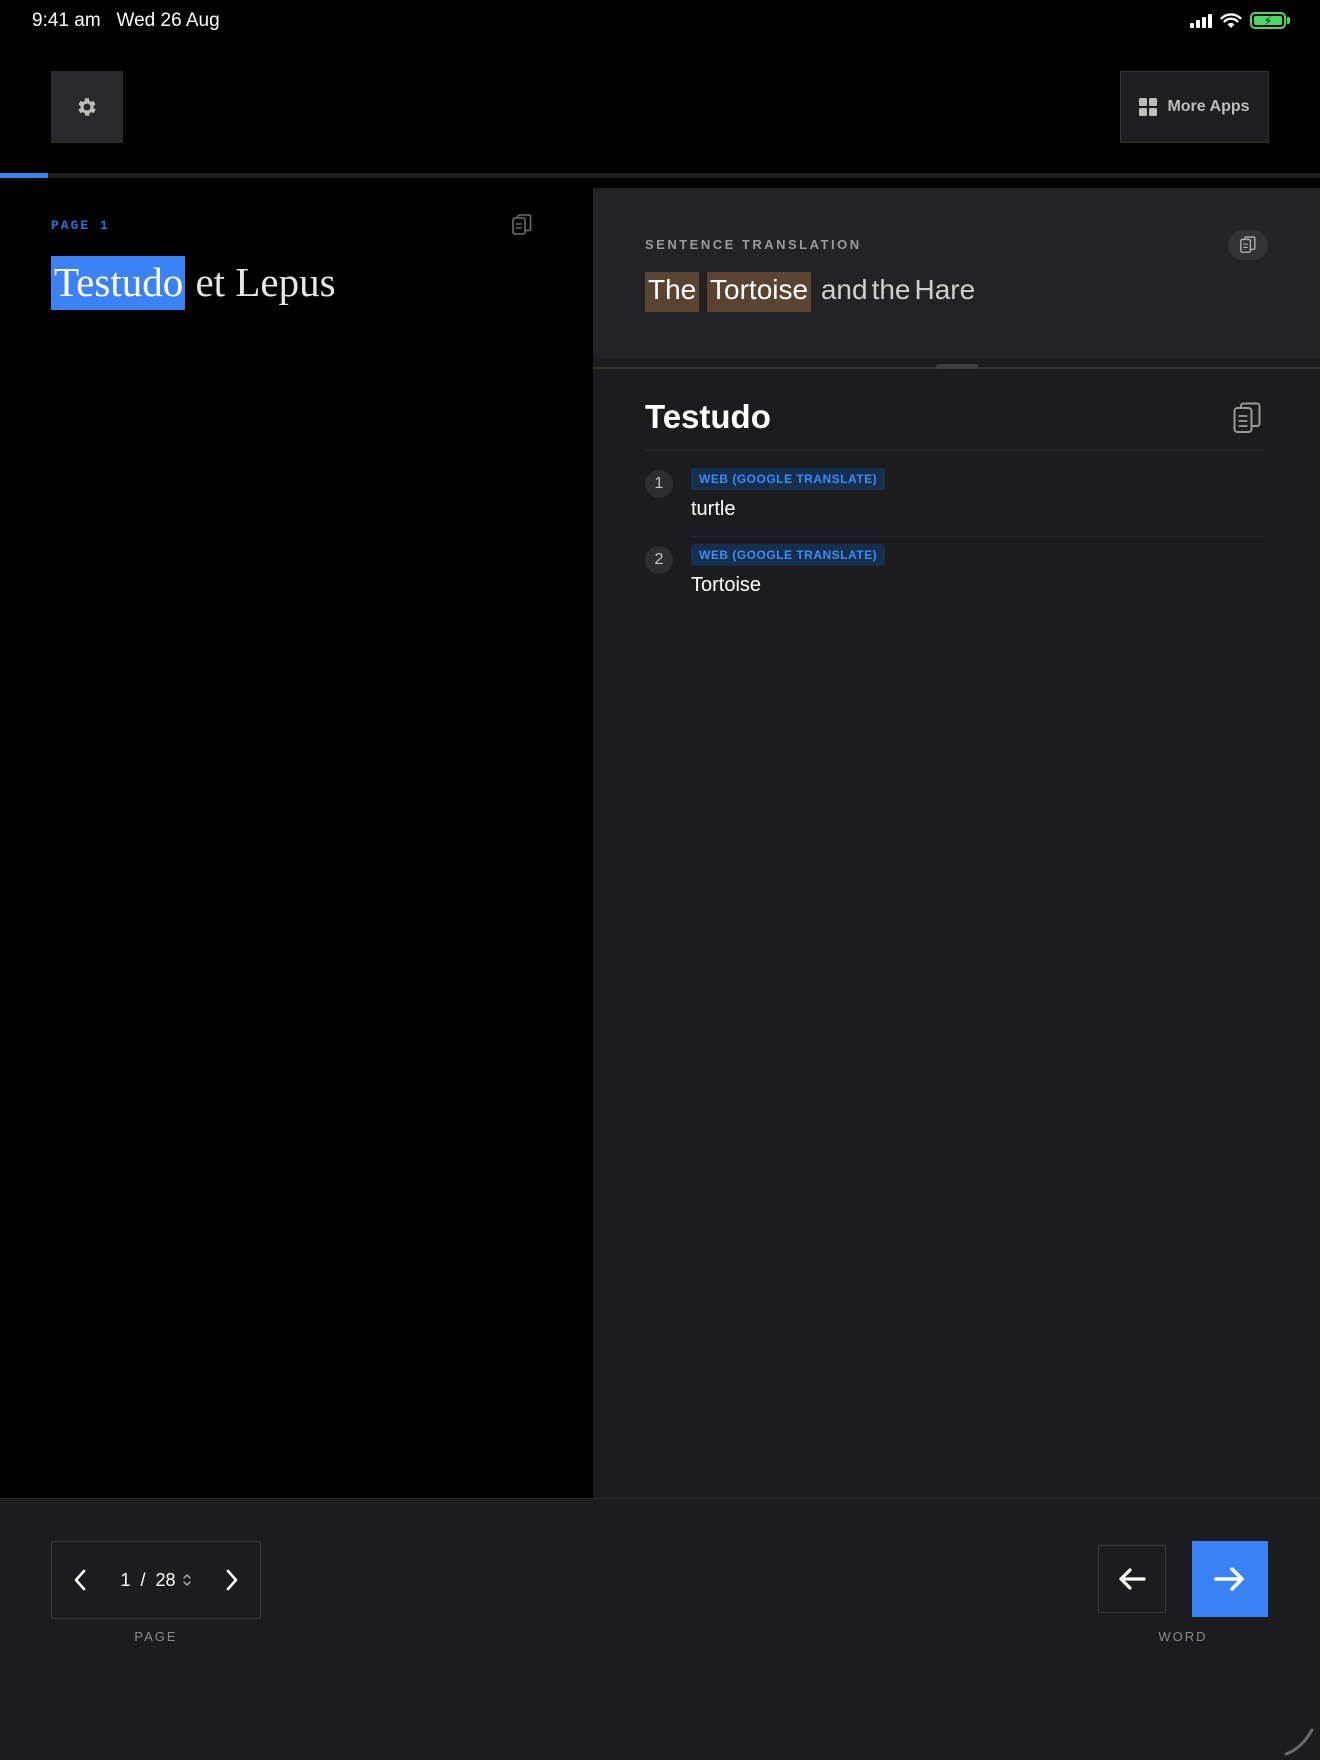 This screenshot has height=1760, width=1320. I want to click on word-caption: WORD, so click(1183, 1636).